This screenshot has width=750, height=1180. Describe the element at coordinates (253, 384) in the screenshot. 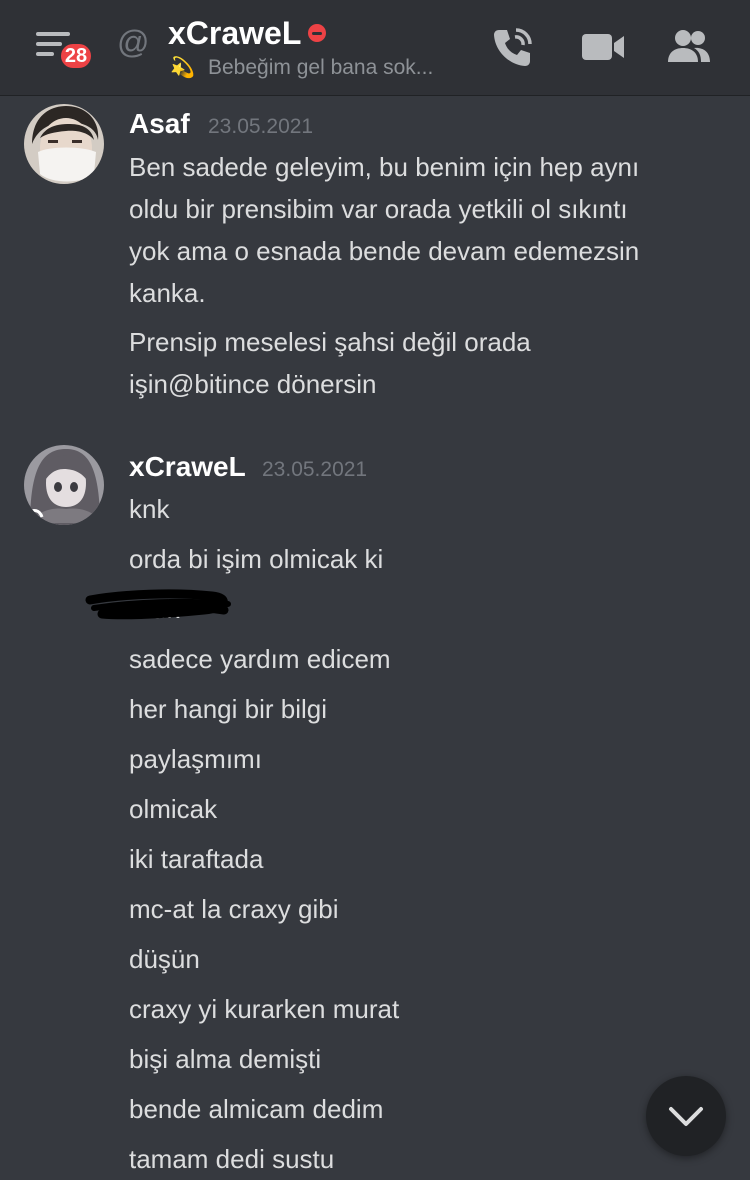

I see `message-line: işin@bitince dönersin` at that location.